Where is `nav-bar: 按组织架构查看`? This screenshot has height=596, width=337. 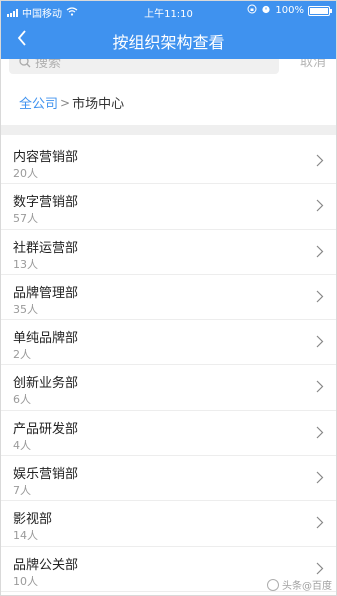
nav-bar: 按组织架构查看 is located at coordinates (168, 40).